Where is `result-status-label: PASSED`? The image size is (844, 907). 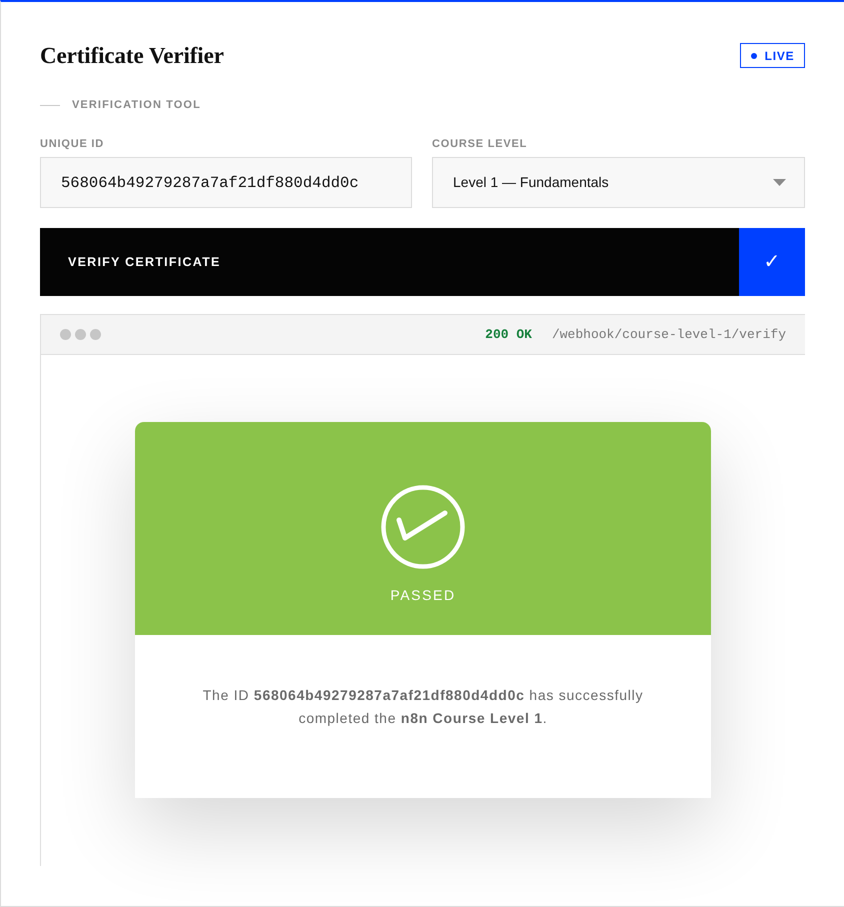 result-status-label: PASSED is located at coordinates (423, 595).